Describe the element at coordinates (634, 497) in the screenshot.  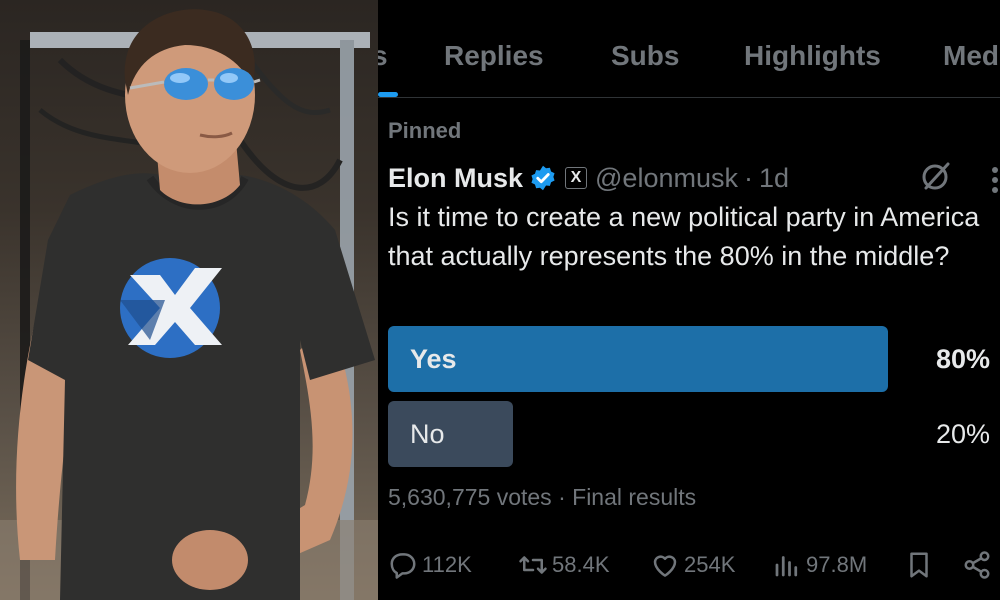
I see `poll-status: Final results` at that location.